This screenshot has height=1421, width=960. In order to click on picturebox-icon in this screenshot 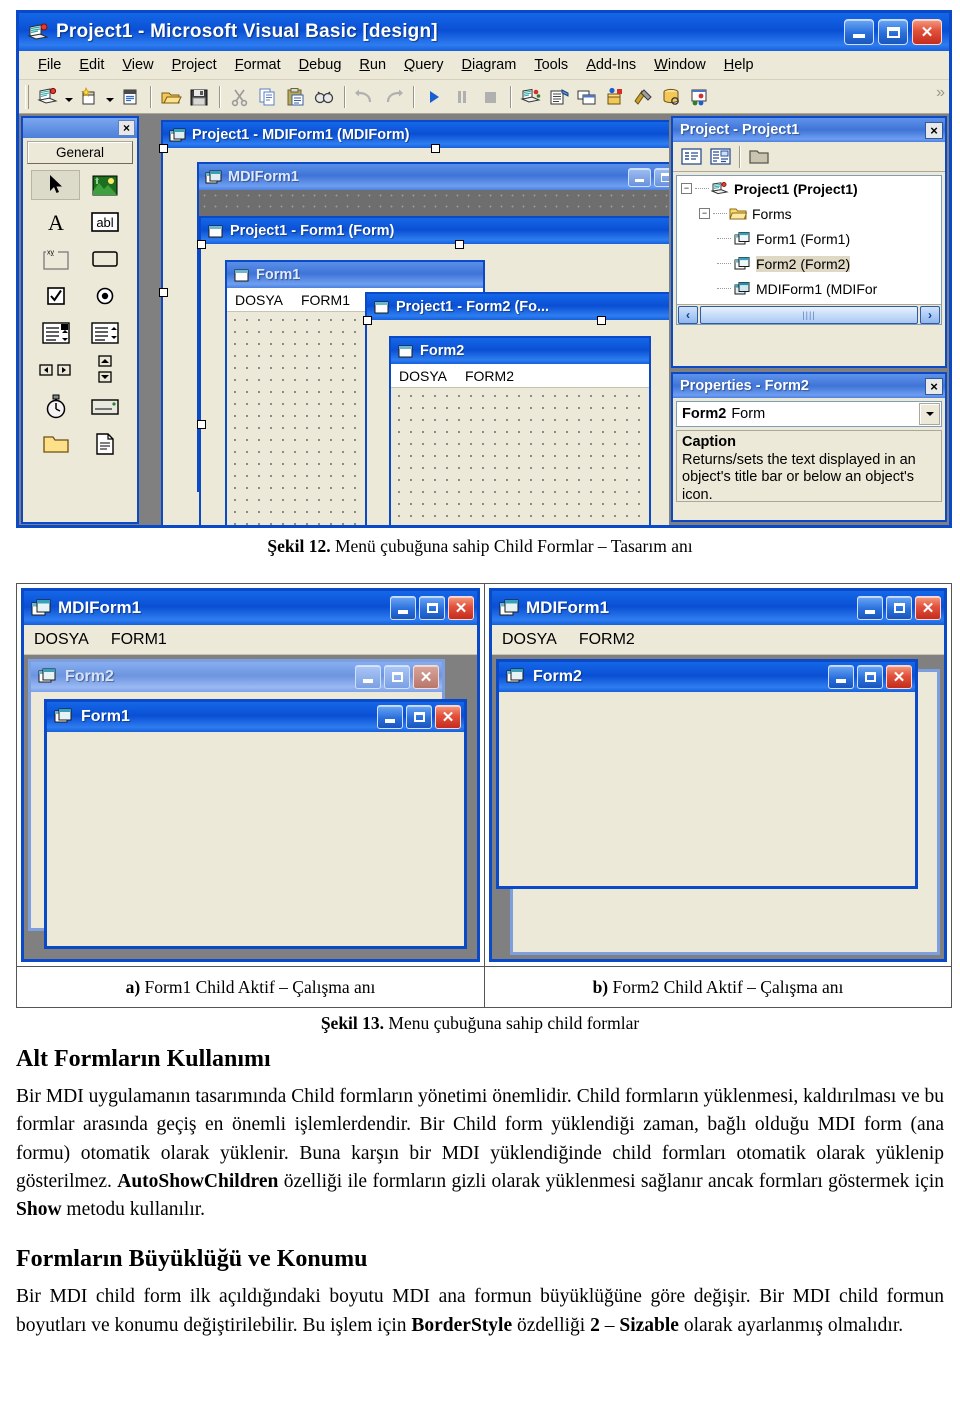, I will do `click(104, 185)`.